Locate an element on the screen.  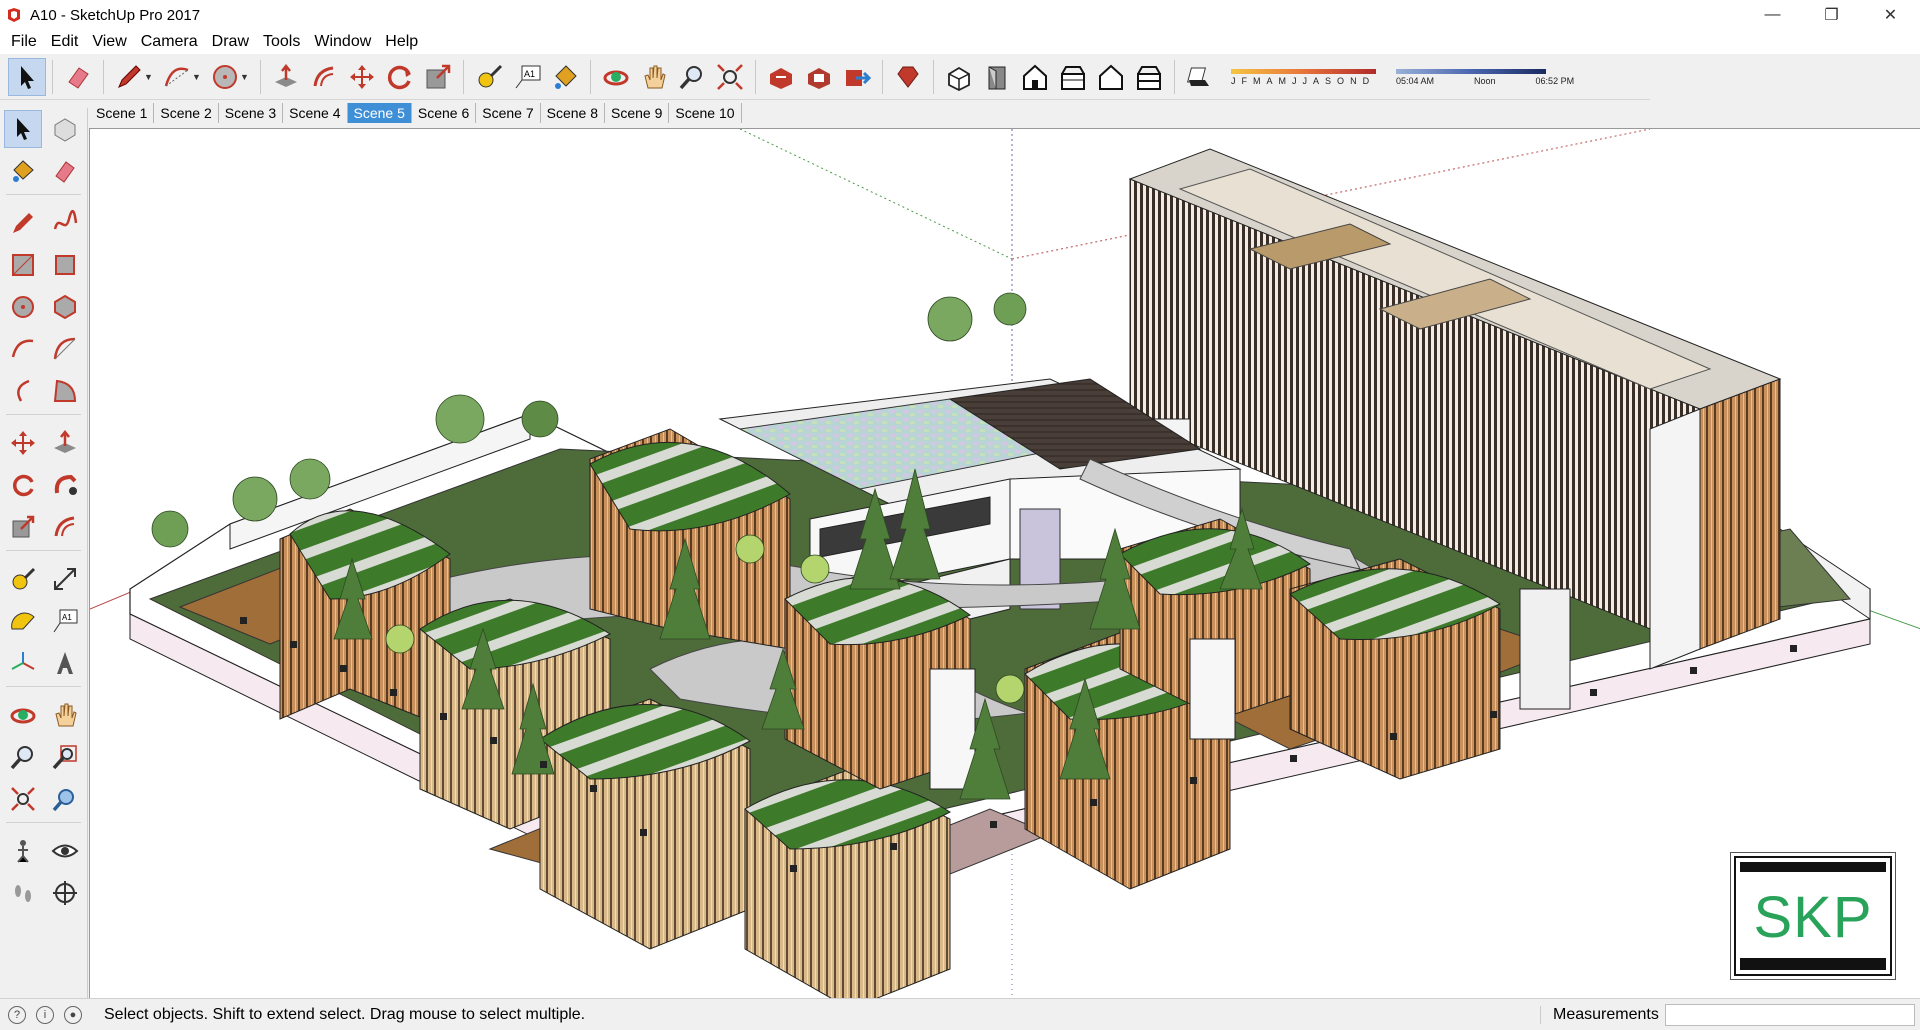
zoom-extents-tool is located at coordinates (23, 799).